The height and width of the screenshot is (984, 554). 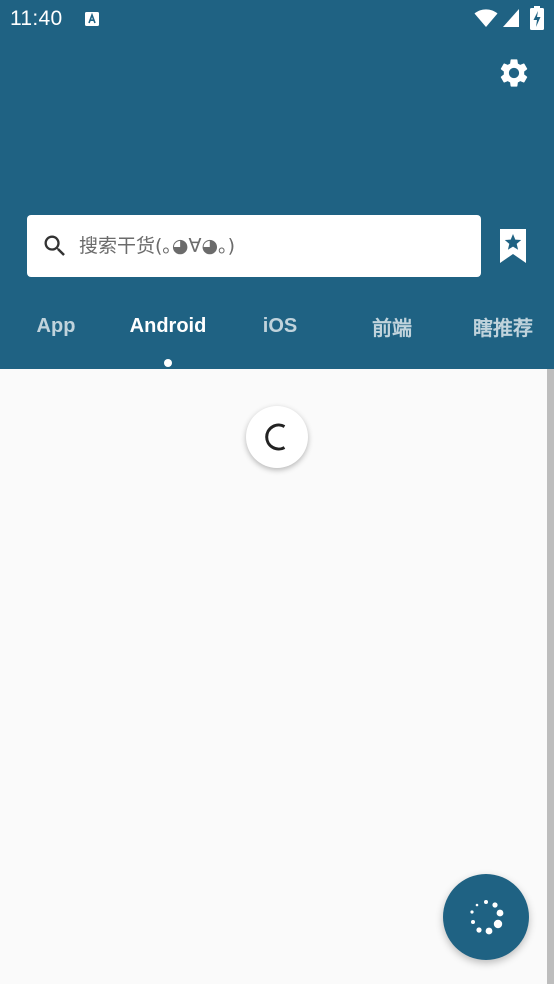 I want to click on bookmarks-button, so click(x=513, y=246).